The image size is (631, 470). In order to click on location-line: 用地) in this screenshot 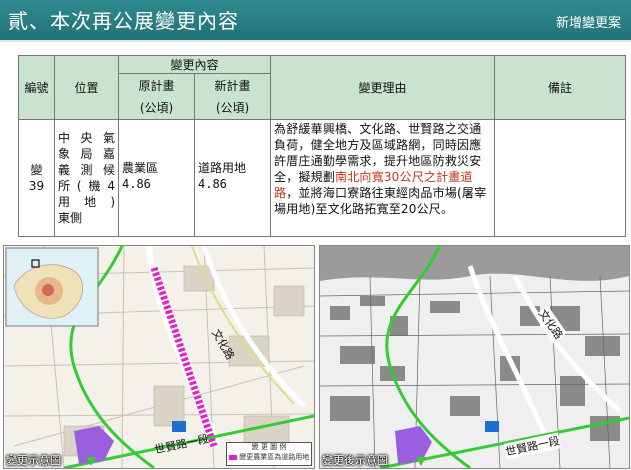, I will do `click(86, 202)`.